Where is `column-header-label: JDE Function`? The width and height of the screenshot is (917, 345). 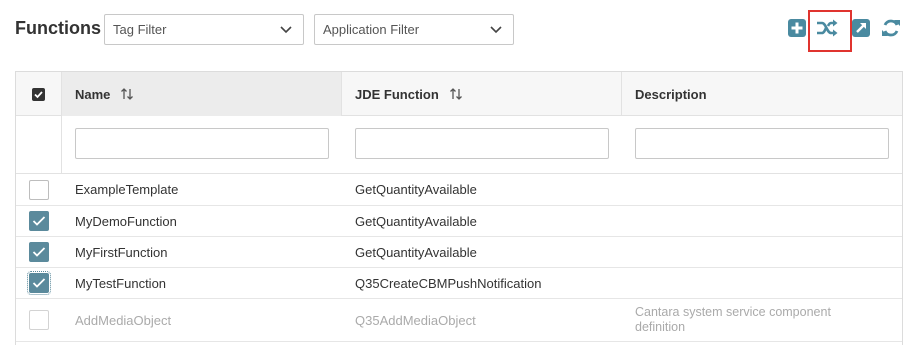
column-header-label: JDE Function is located at coordinates (397, 94).